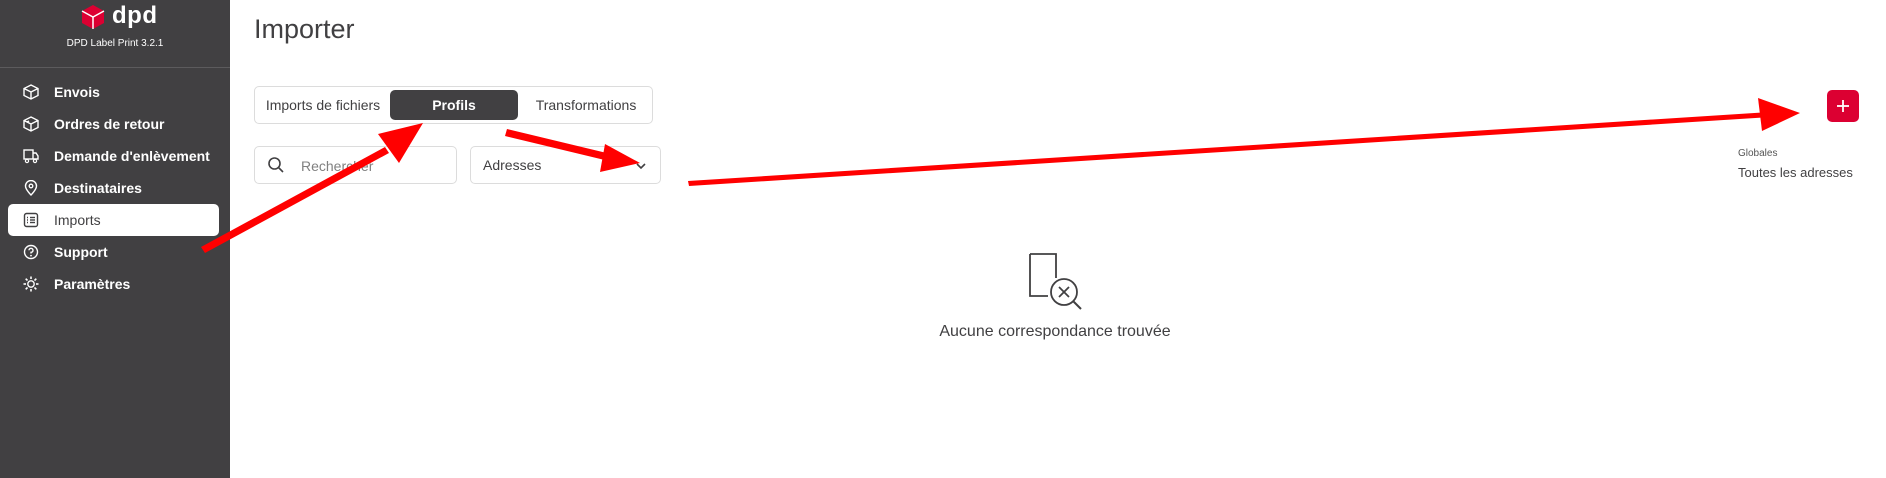 The height and width of the screenshot is (478, 1886). Describe the element at coordinates (81, 252) in the screenshot. I see `sidebar-item-label: Support` at that location.